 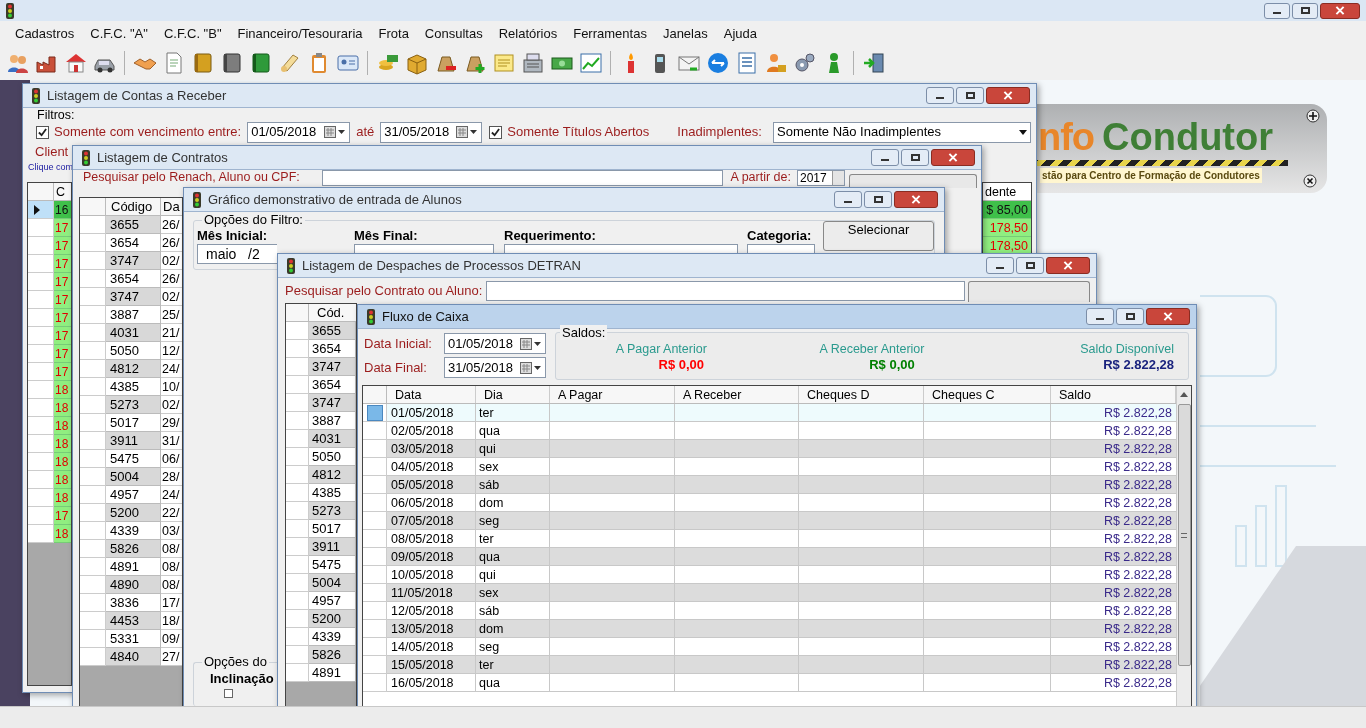 What do you see at coordinates (1313, 116) in the screenshot?
I see `plus-icon` at bounding box center [1313, 116].